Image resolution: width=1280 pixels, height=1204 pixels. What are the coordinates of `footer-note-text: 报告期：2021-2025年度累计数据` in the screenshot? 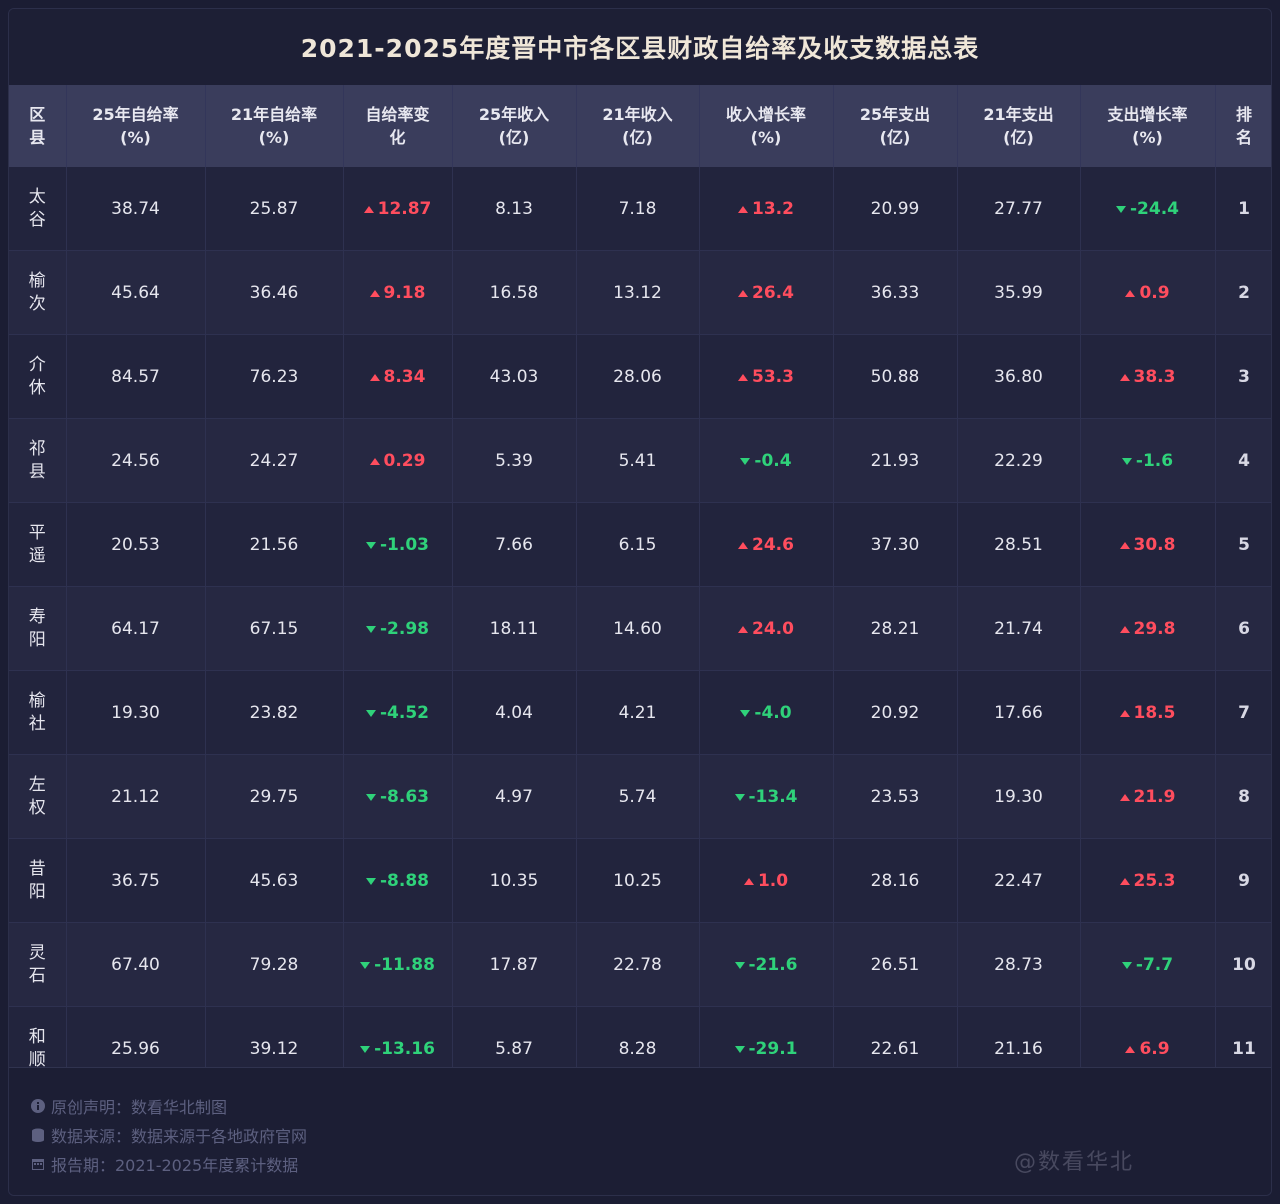 It's located at (175, 1165).